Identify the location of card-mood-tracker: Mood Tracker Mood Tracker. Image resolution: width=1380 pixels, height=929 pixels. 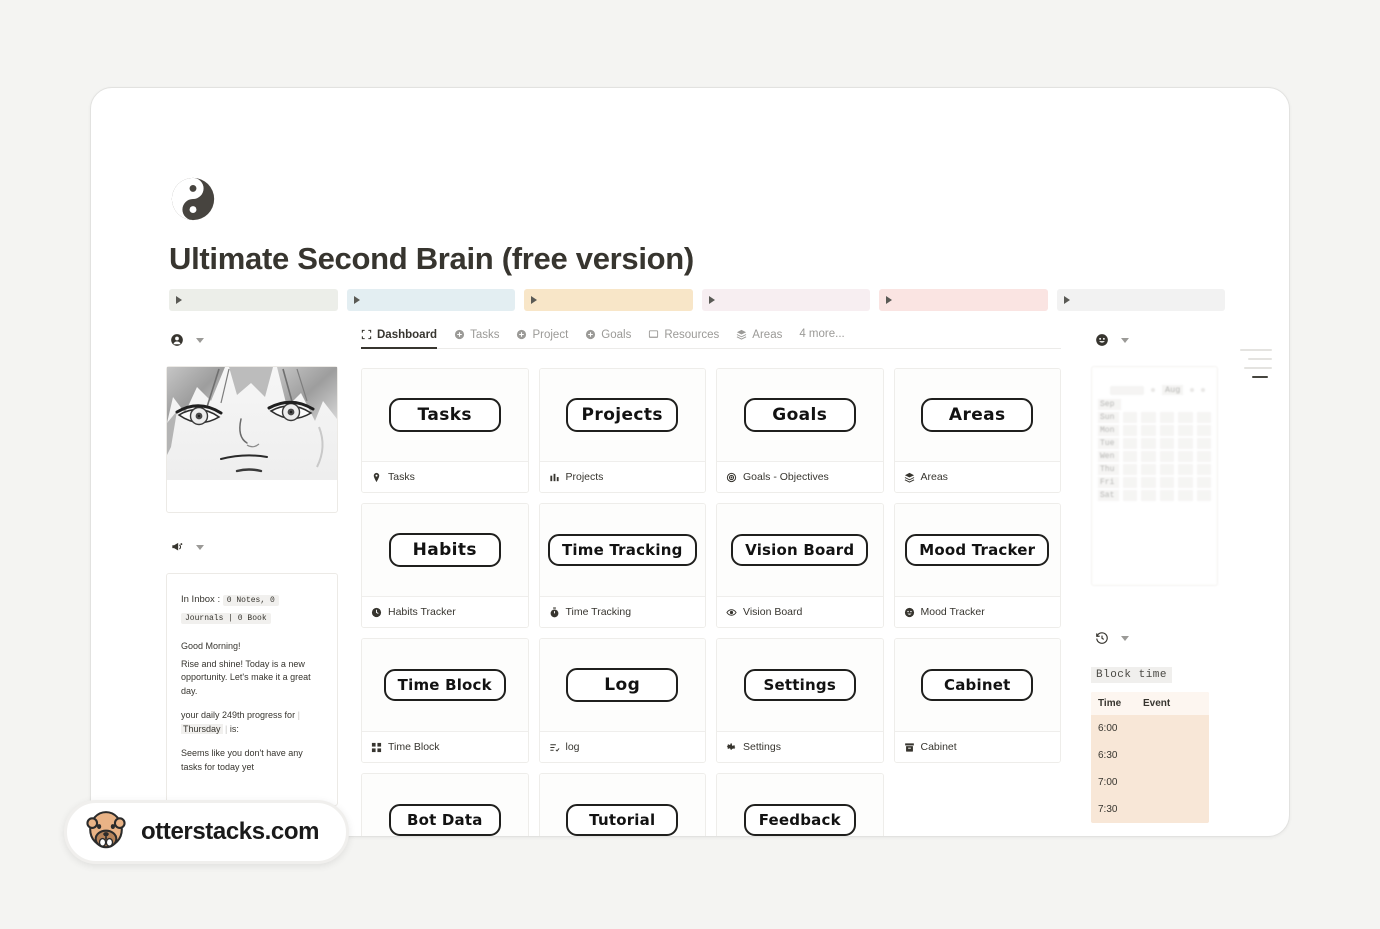
(977, 565).